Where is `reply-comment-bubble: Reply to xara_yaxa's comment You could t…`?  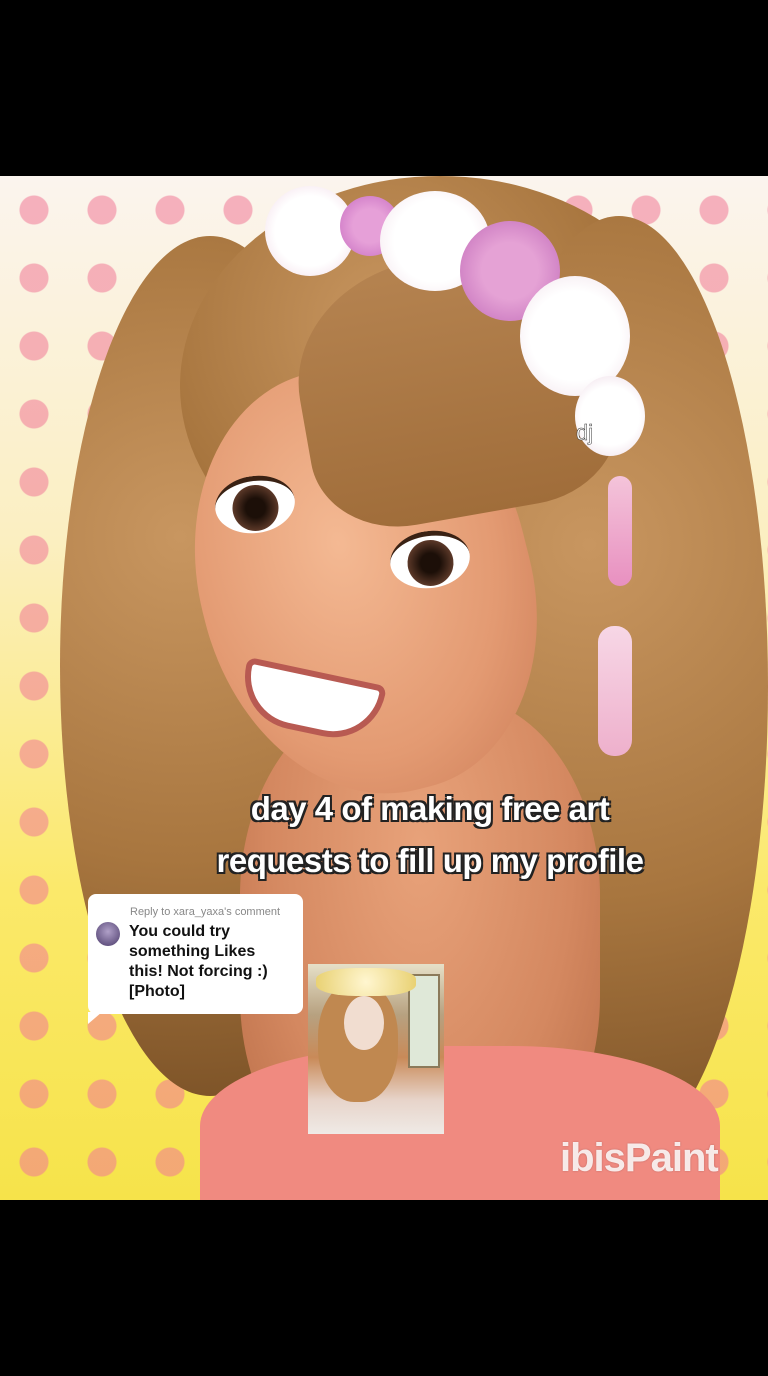 reply-comment-bubble: Reply to xara_yaxa's comment You could t… is located at coordinates (195, 959).